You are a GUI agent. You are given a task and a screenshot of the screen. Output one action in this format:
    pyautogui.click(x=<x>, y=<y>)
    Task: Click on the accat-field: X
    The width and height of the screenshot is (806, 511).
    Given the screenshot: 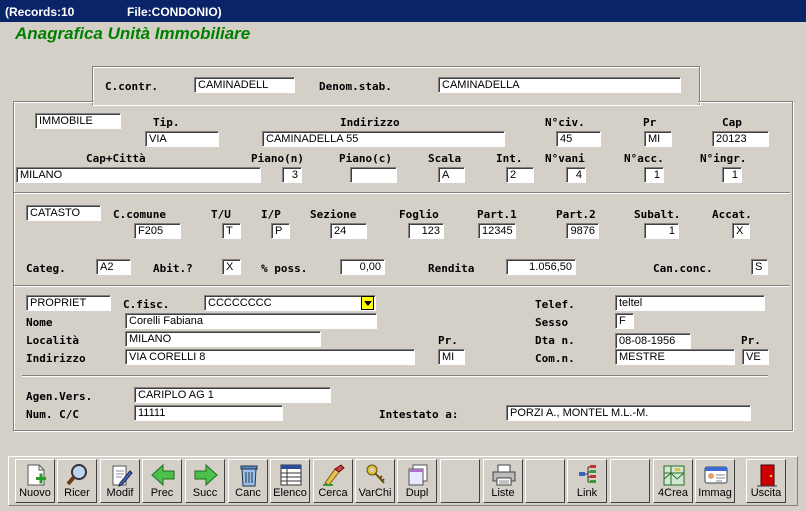 What is the action you would take?
    pyautogui.click(x=741, y=231)
    